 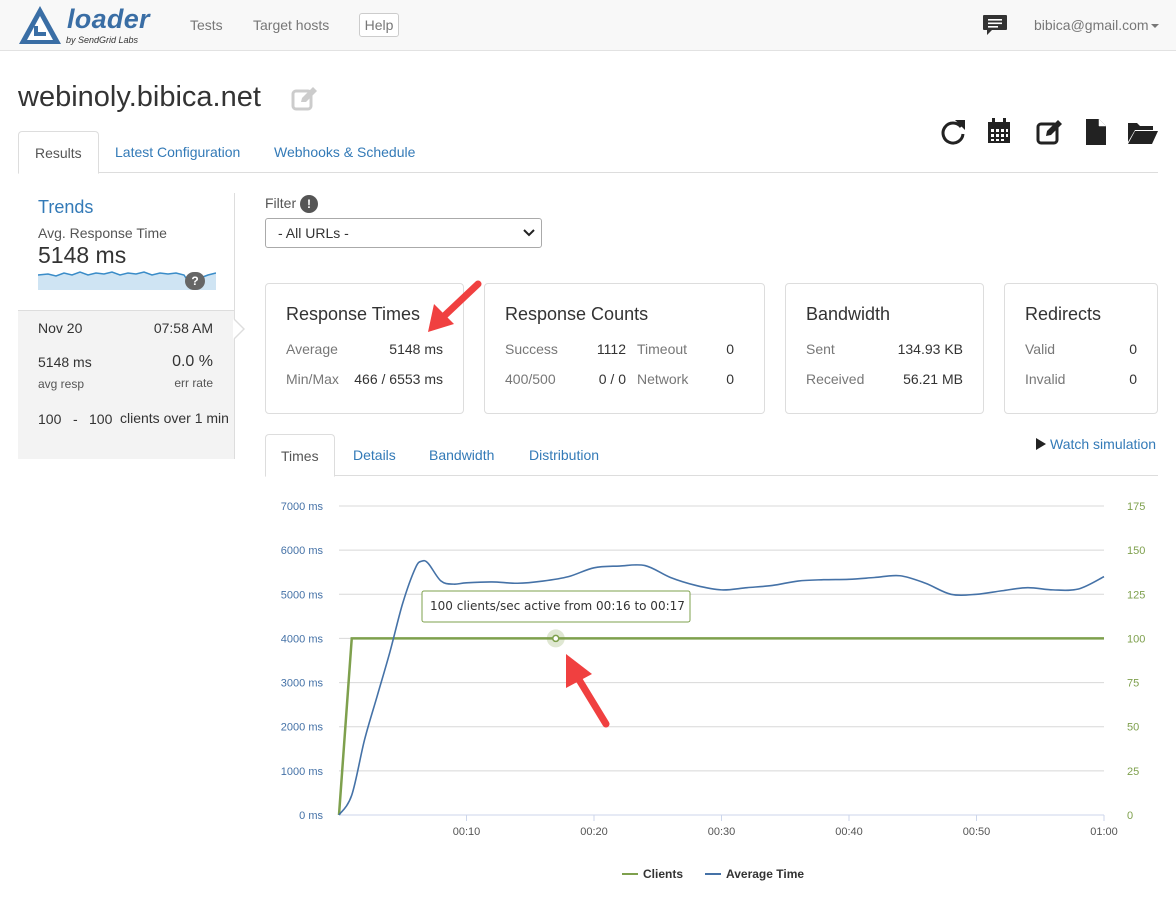 What do you see at coordinates (302, 772) in the screenshot?
I see `y-left-tick-label: 1000 ms` at bounding box center [302, 772].